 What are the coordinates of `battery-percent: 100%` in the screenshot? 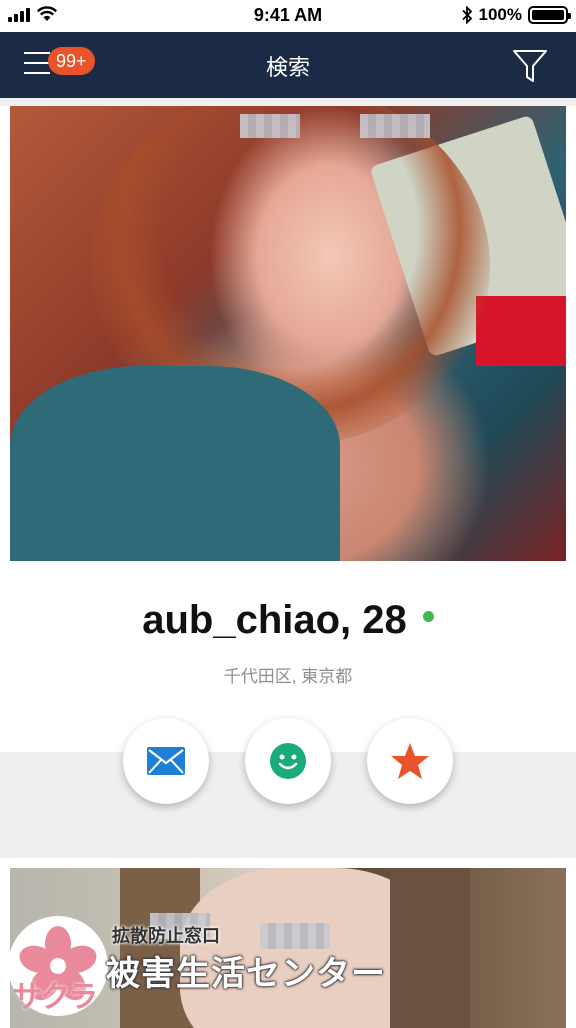 It's located at (500, 14).